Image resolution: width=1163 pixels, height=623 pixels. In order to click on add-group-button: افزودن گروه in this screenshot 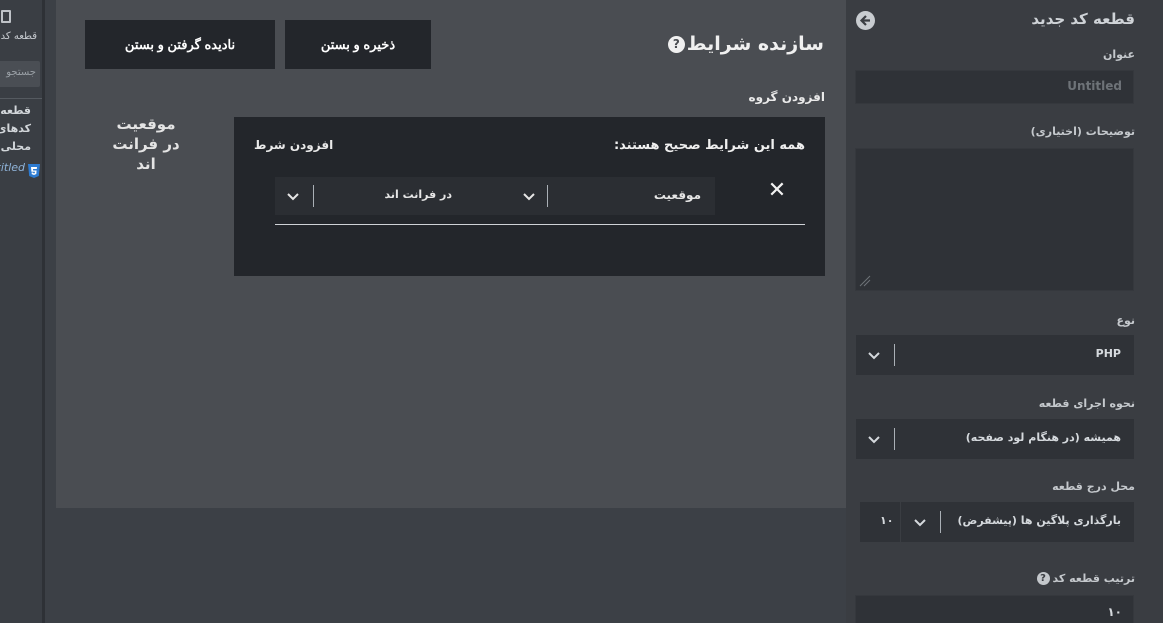, I will do `click(787, 97)`.